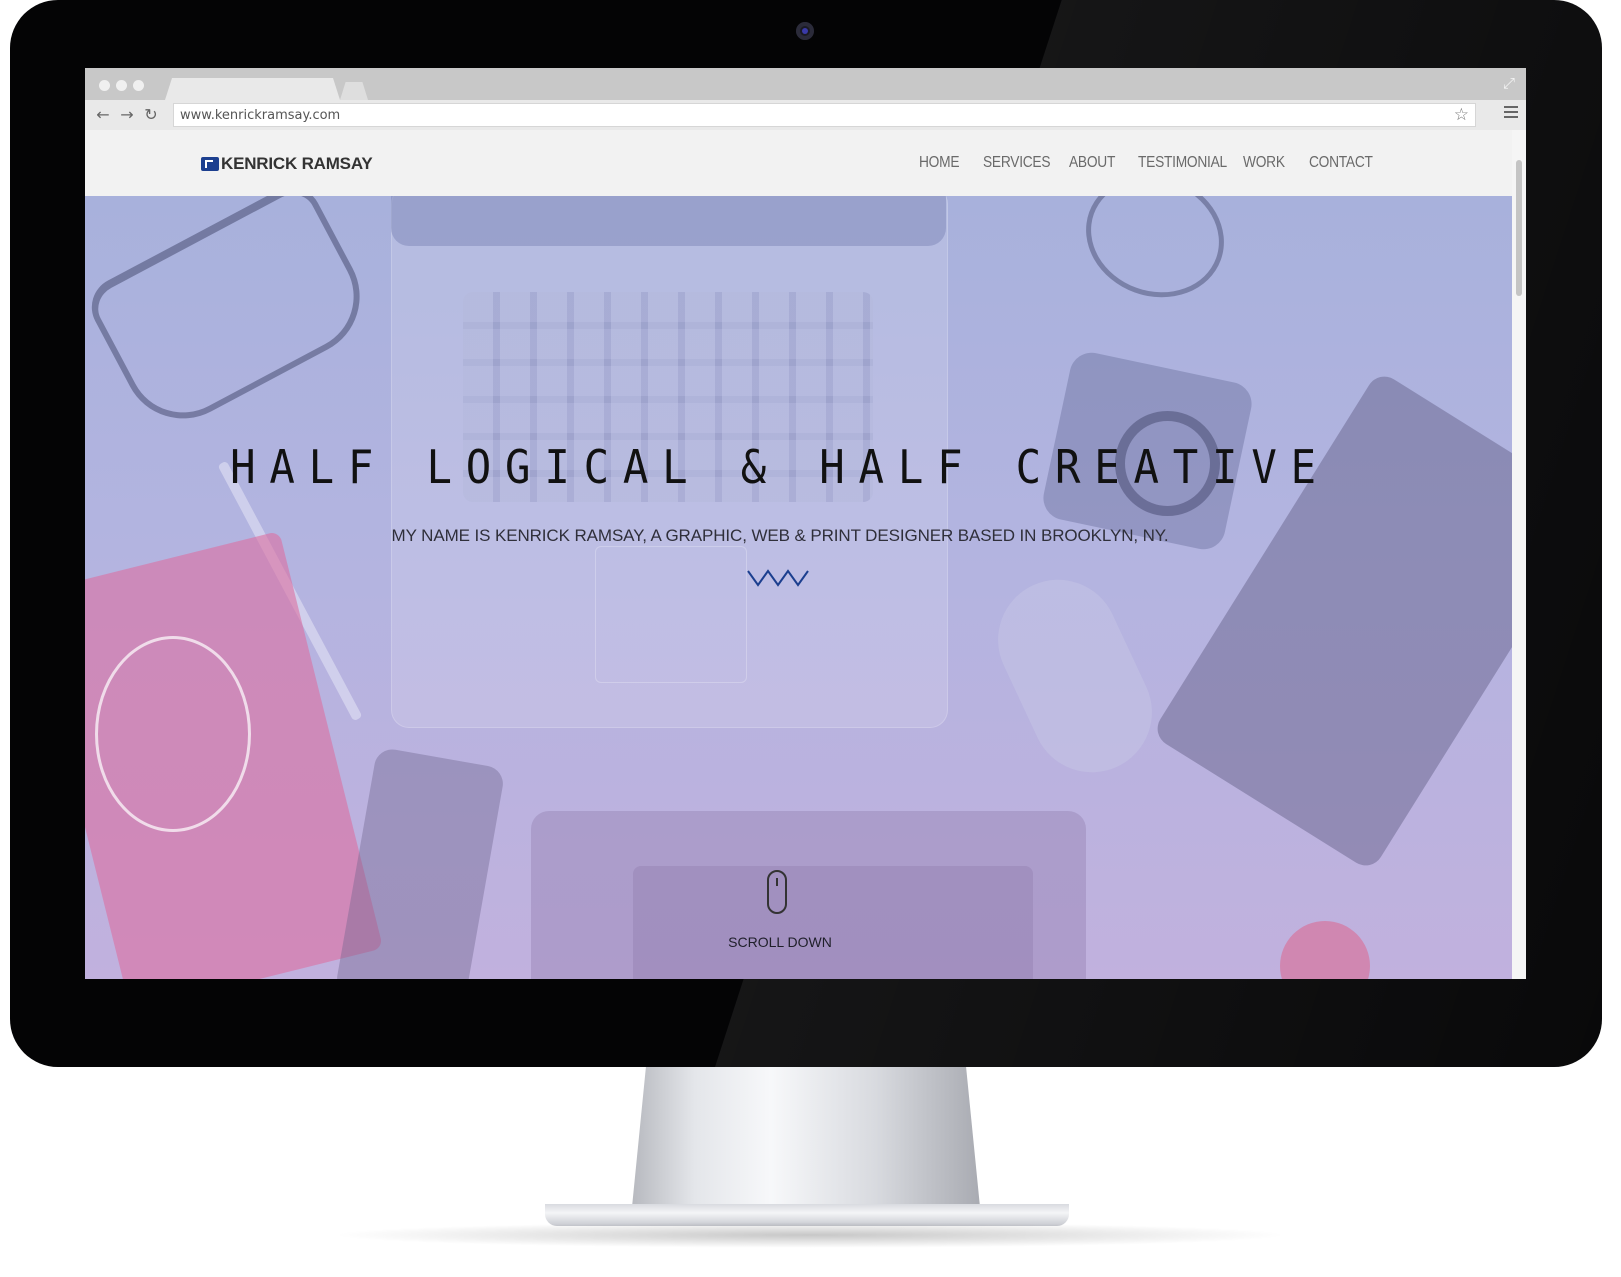 This screenshot has width=1621, height=1277. Describe the element at coordinates (778, 578) in the screenshot. I see `zigzag-divider-icon` at that location.